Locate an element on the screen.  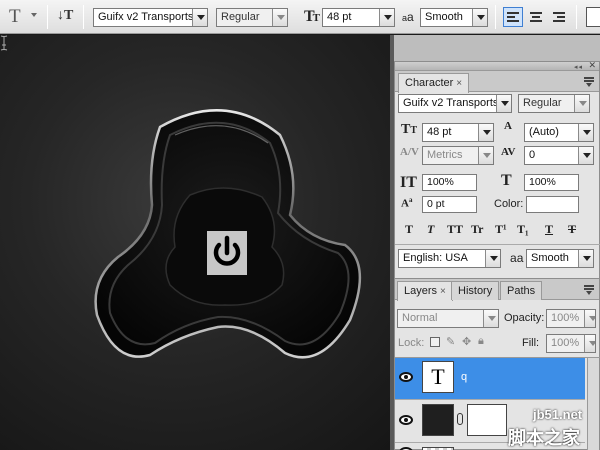
panel-grip: ◂◂ ✕ is located at coordinates (497, 65).